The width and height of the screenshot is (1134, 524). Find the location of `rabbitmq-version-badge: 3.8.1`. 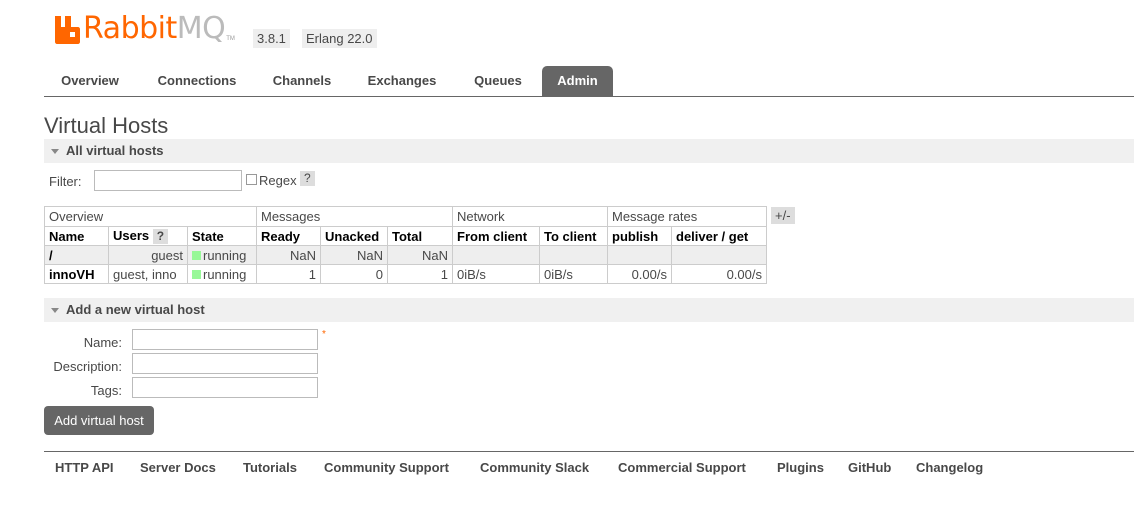

rabbitmq-version-badge: 3.8.1 is located at coordinates (271, 38).